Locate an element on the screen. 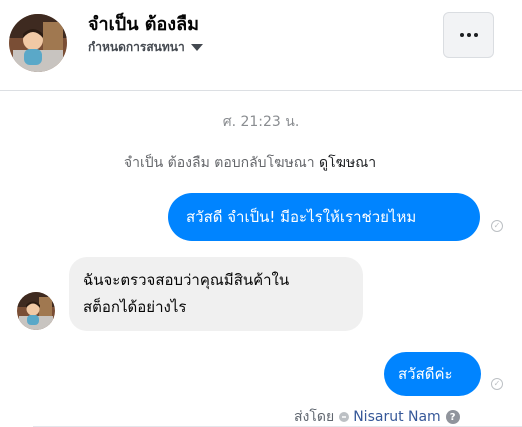 This screenshot has width=522, height=427. message-text: สวัสดีค่ะ is located at coordinates (425, 374).